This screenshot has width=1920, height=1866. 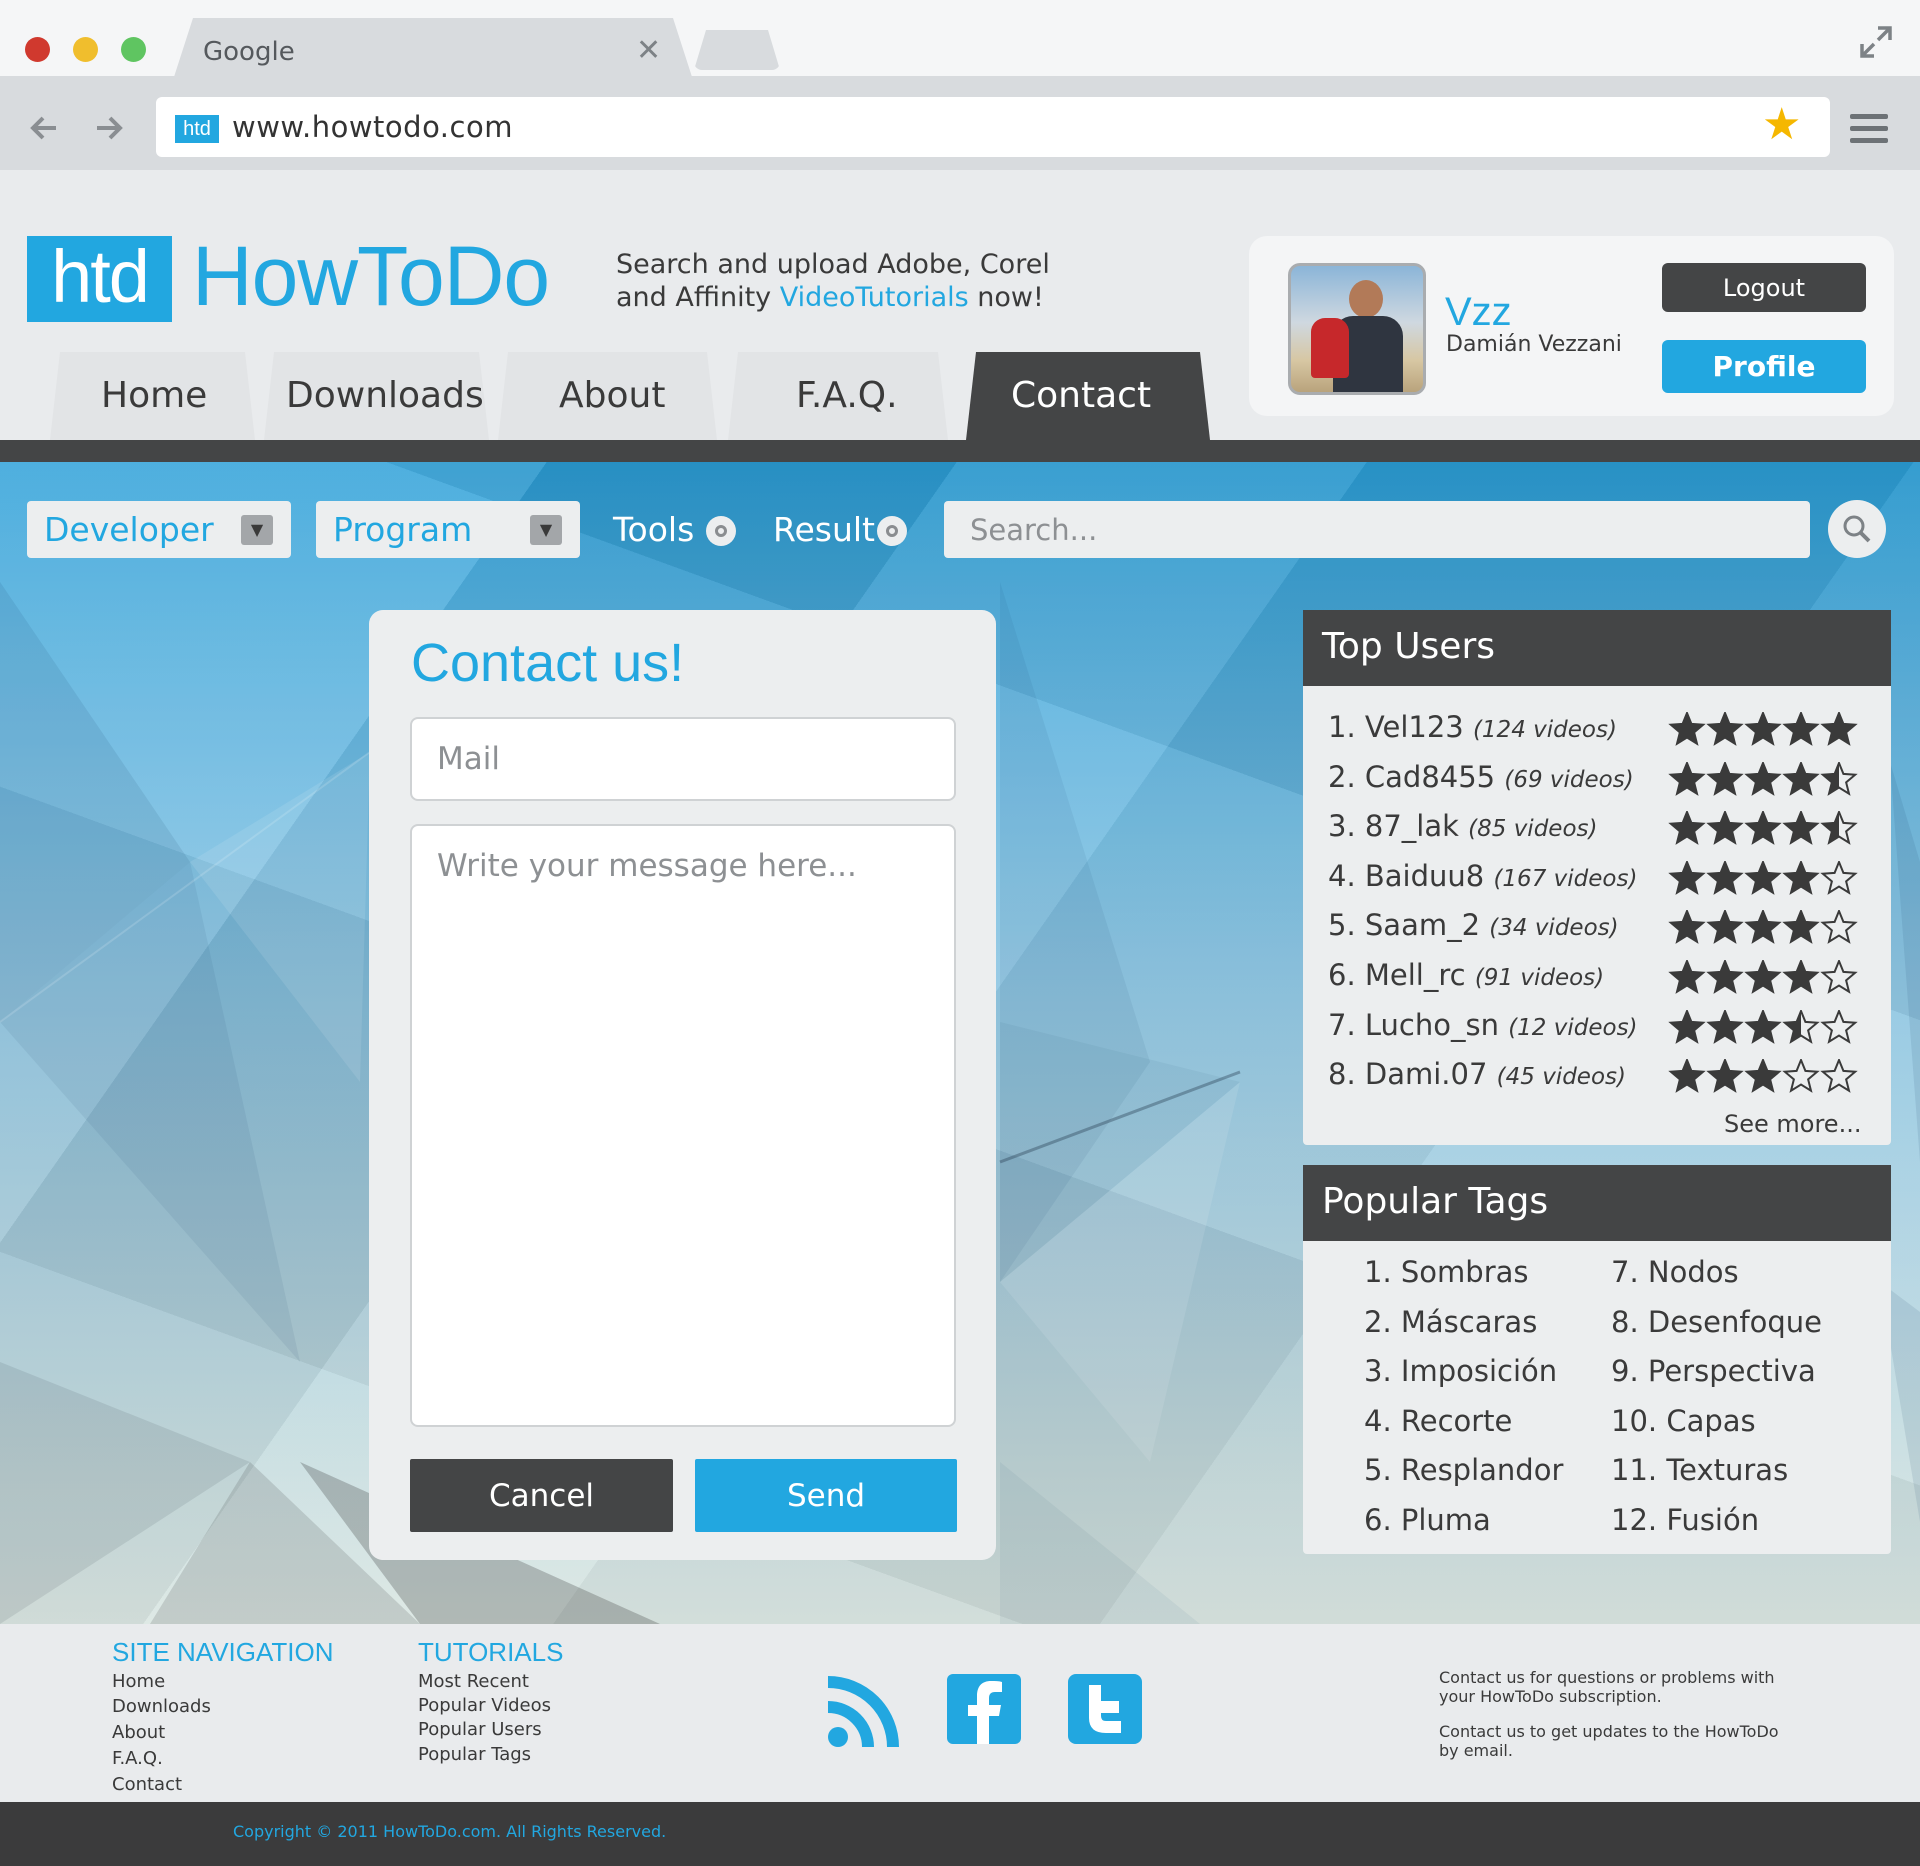 What do you see at coordinates (1876, 42) in the screenshot?
I see `fullscreen-icon` at bounding box center [1876, 42].